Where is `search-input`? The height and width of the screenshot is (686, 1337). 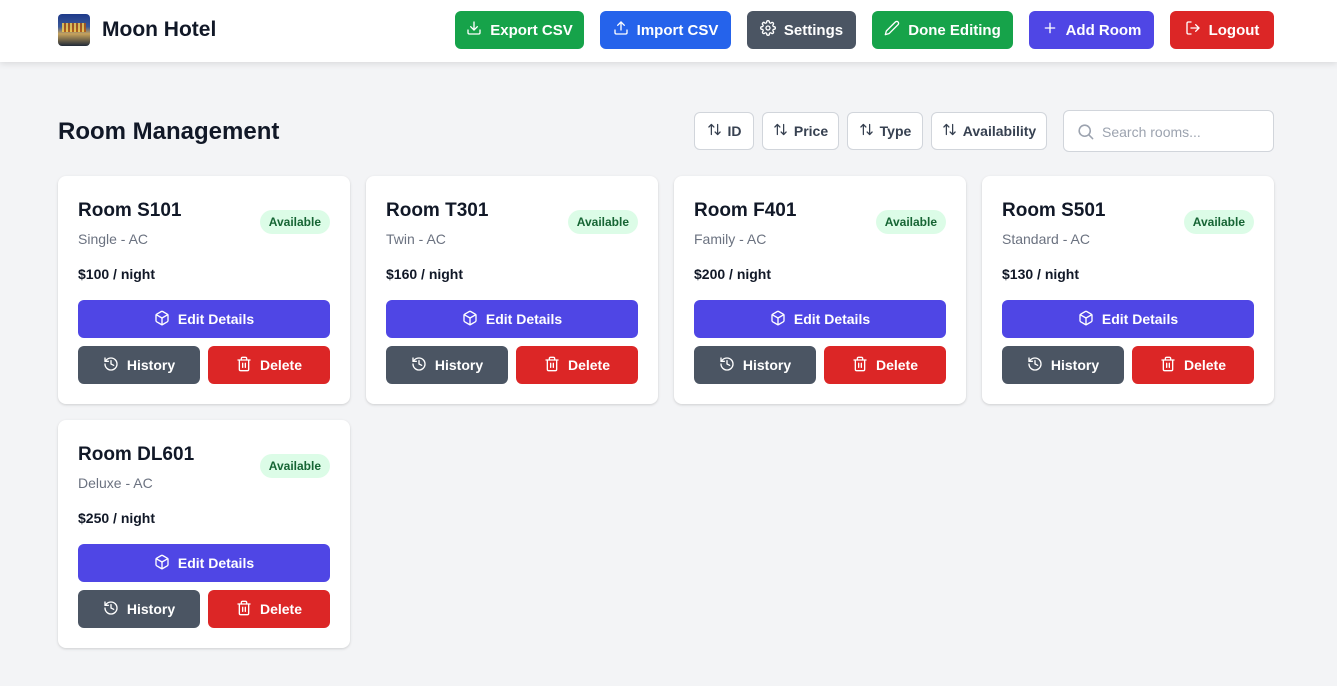
search-input is located at coordinates (1184, 132).